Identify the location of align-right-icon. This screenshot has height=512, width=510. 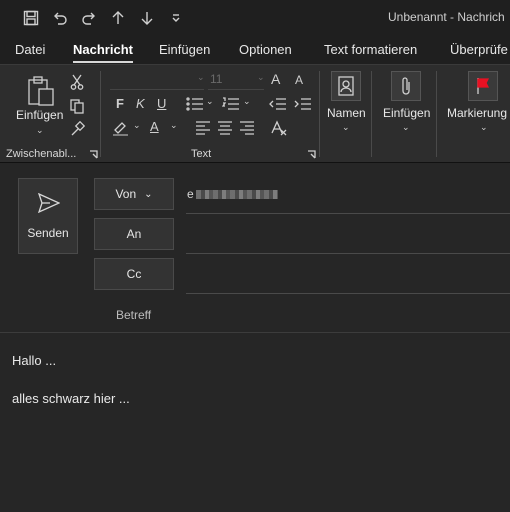
(247, 128).